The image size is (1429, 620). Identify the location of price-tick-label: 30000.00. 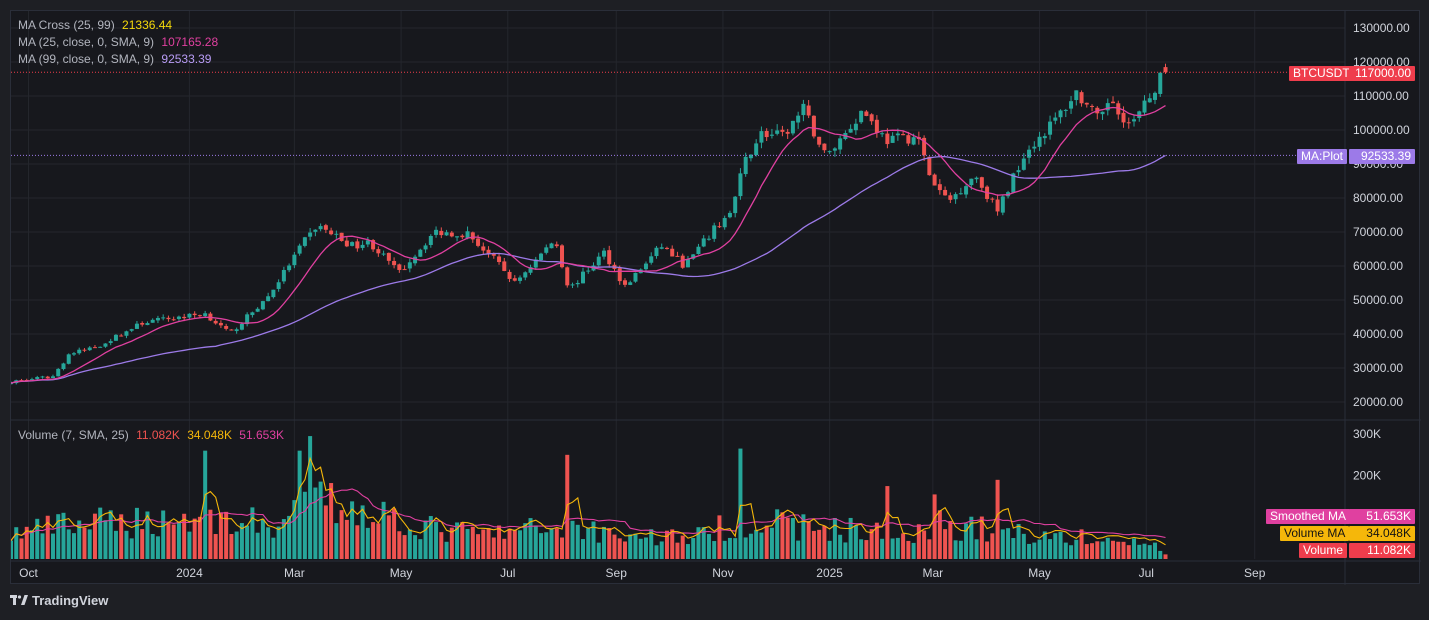
(1378, 368).